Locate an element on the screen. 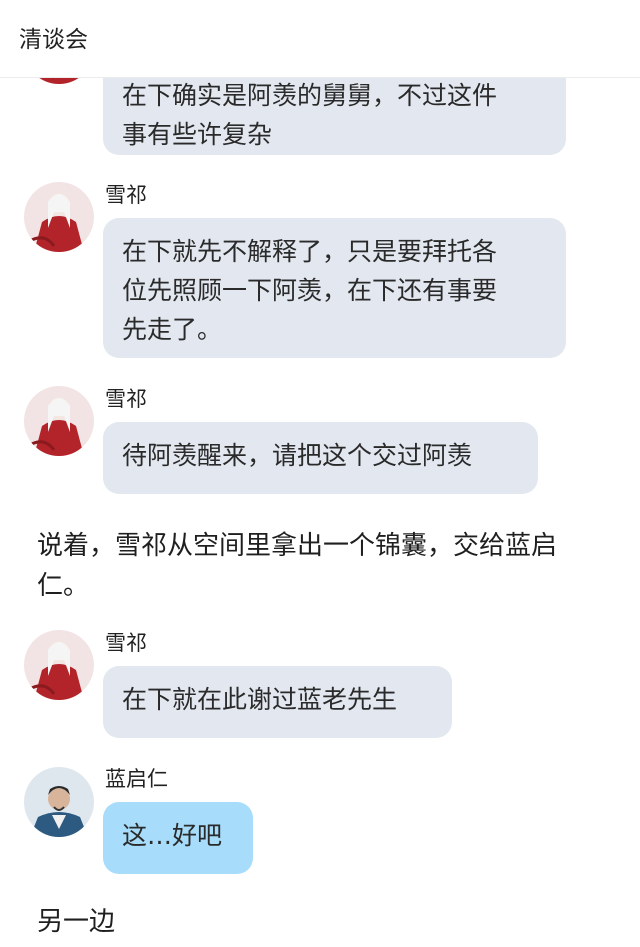 The height and width of the screenshot is (947, 640). page-title: 清谈会 is located at coordinates (53, 40).